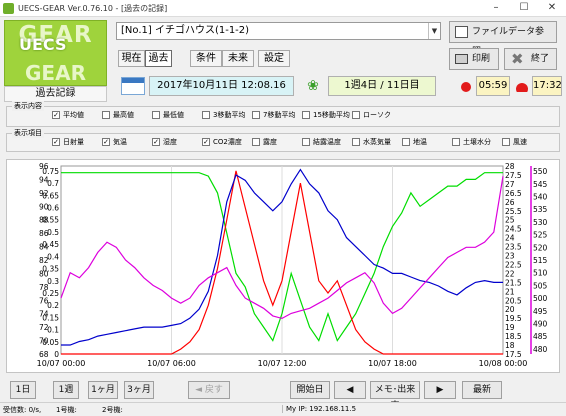 This screenshot has height=416, width=566. What do you see at coordinates (103, 390) in the screenshot?
I see `range-1month-button: 1ヶ月` at bounding box center [103, 390].